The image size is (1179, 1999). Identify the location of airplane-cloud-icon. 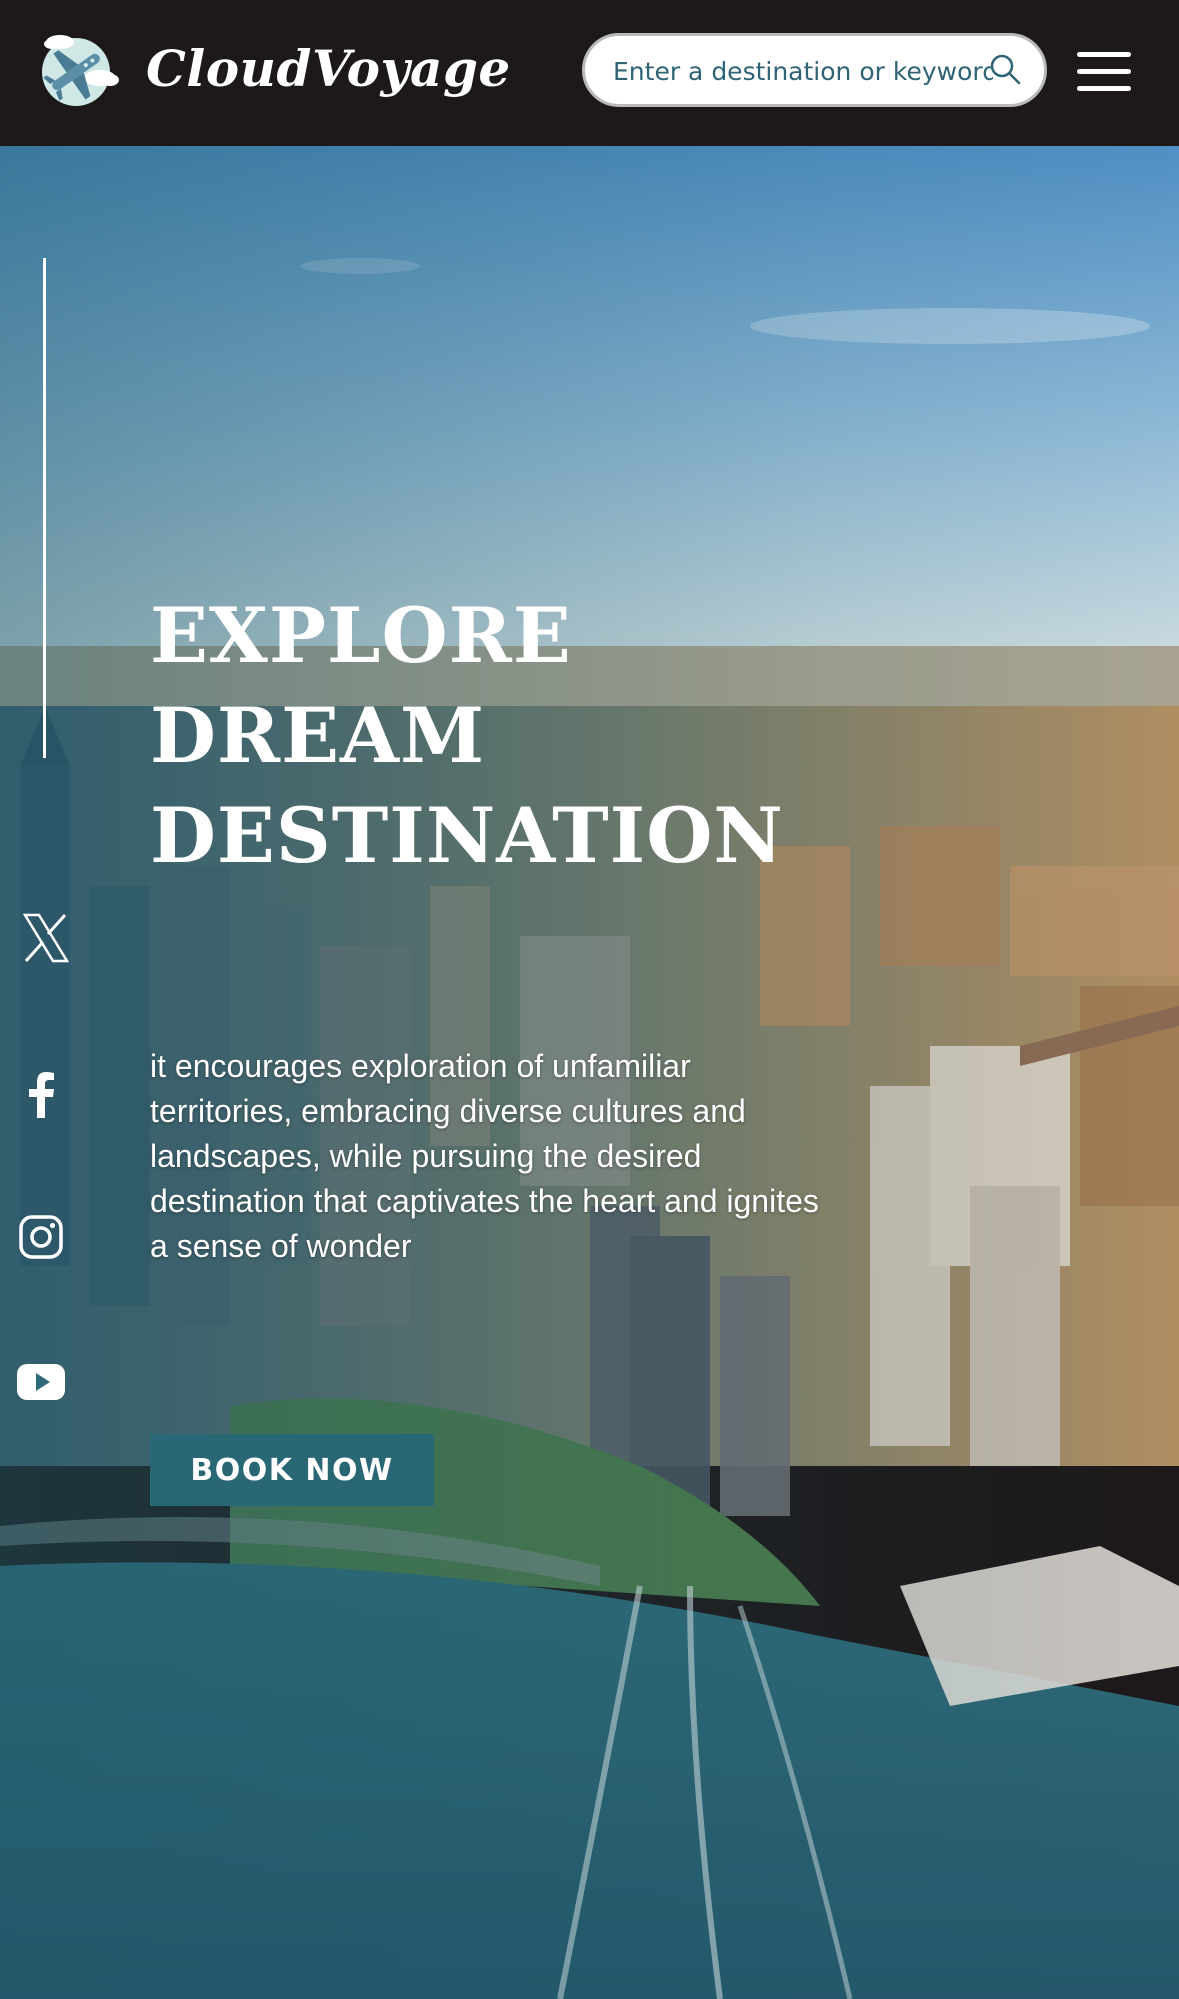
(76, 70).